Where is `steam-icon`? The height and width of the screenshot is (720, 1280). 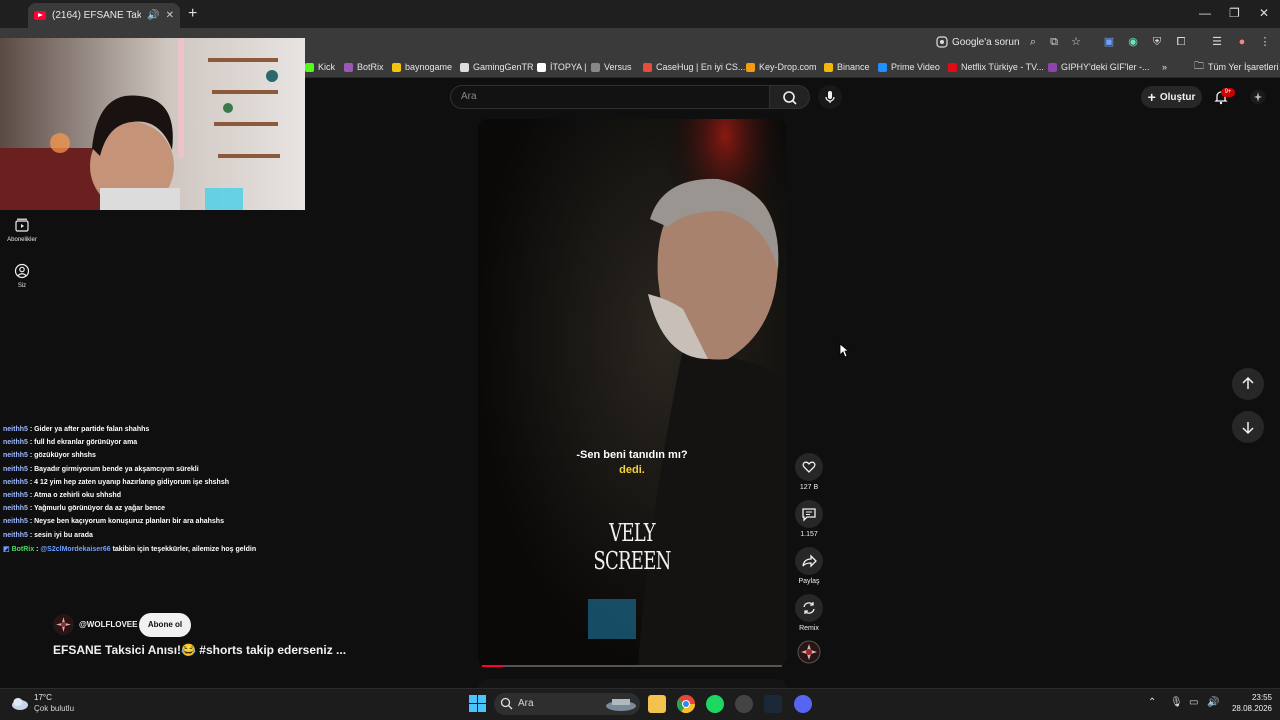 steam-icon is located at coordinates (773, 704).